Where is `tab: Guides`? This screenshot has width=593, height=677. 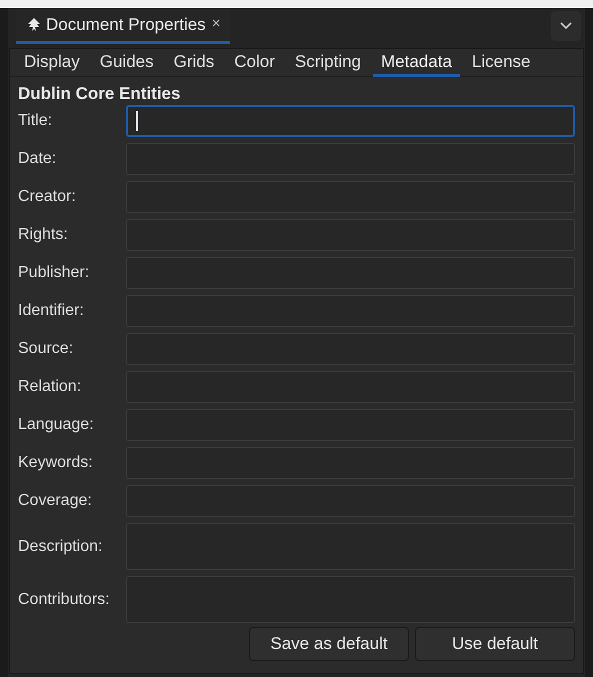 tab: Guides is located at coordinates (127, 63).